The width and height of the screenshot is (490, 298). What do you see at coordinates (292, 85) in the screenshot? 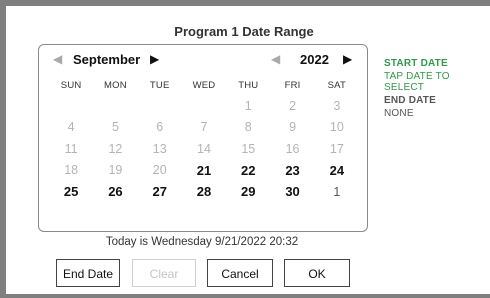
I see `weekday-label: FRI` at bounding box center [292, 85].